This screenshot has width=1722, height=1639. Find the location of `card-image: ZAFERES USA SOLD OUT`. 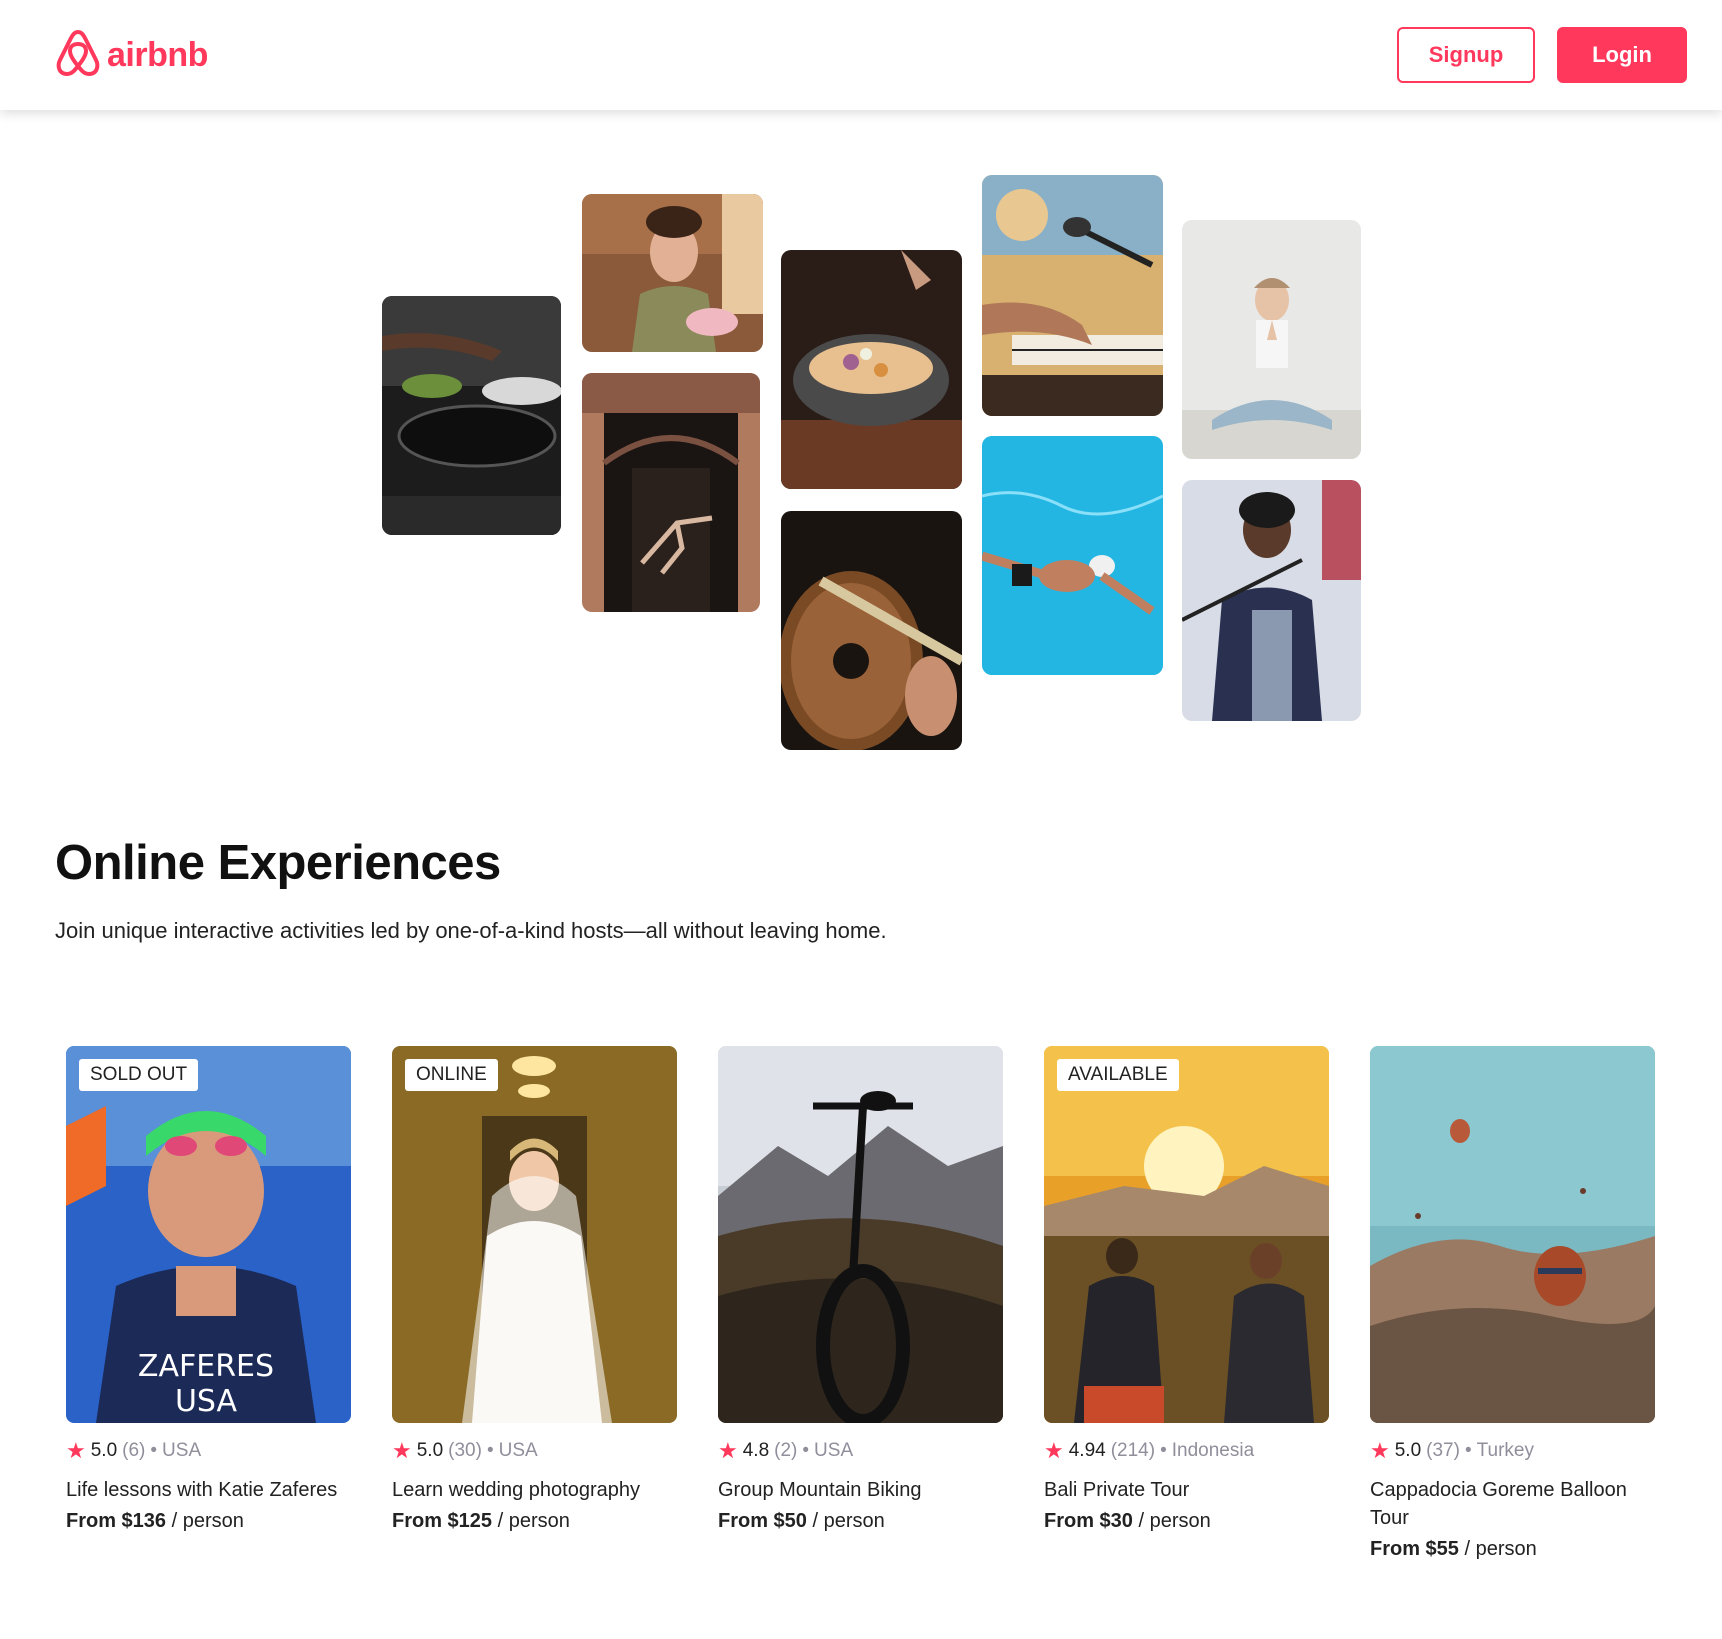

card-image: ZAFERES USA SOLD OUT is located at coordinates (208, 1234).